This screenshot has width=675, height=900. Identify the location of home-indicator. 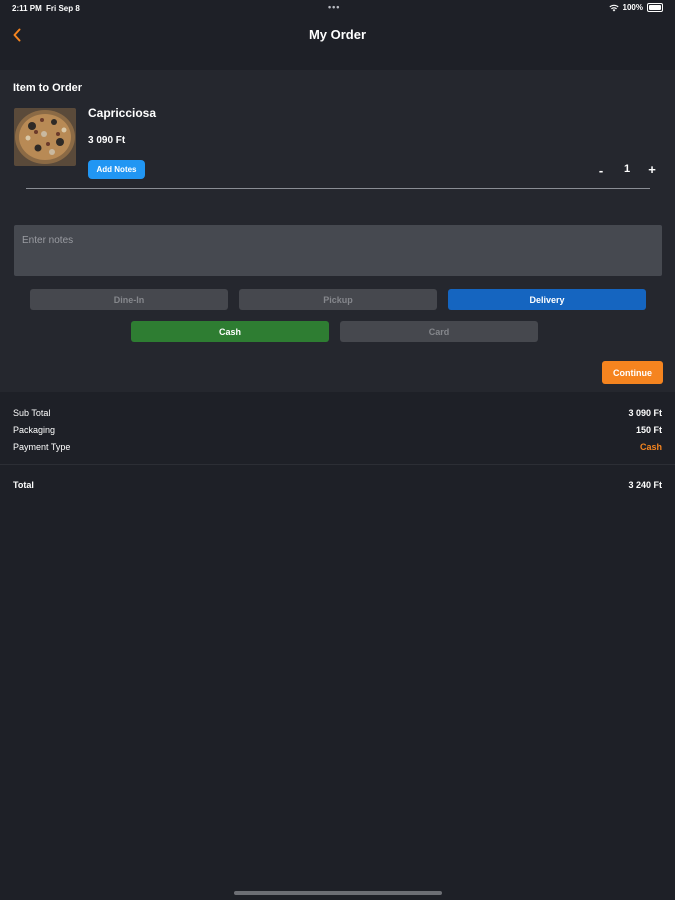
(338, 893).